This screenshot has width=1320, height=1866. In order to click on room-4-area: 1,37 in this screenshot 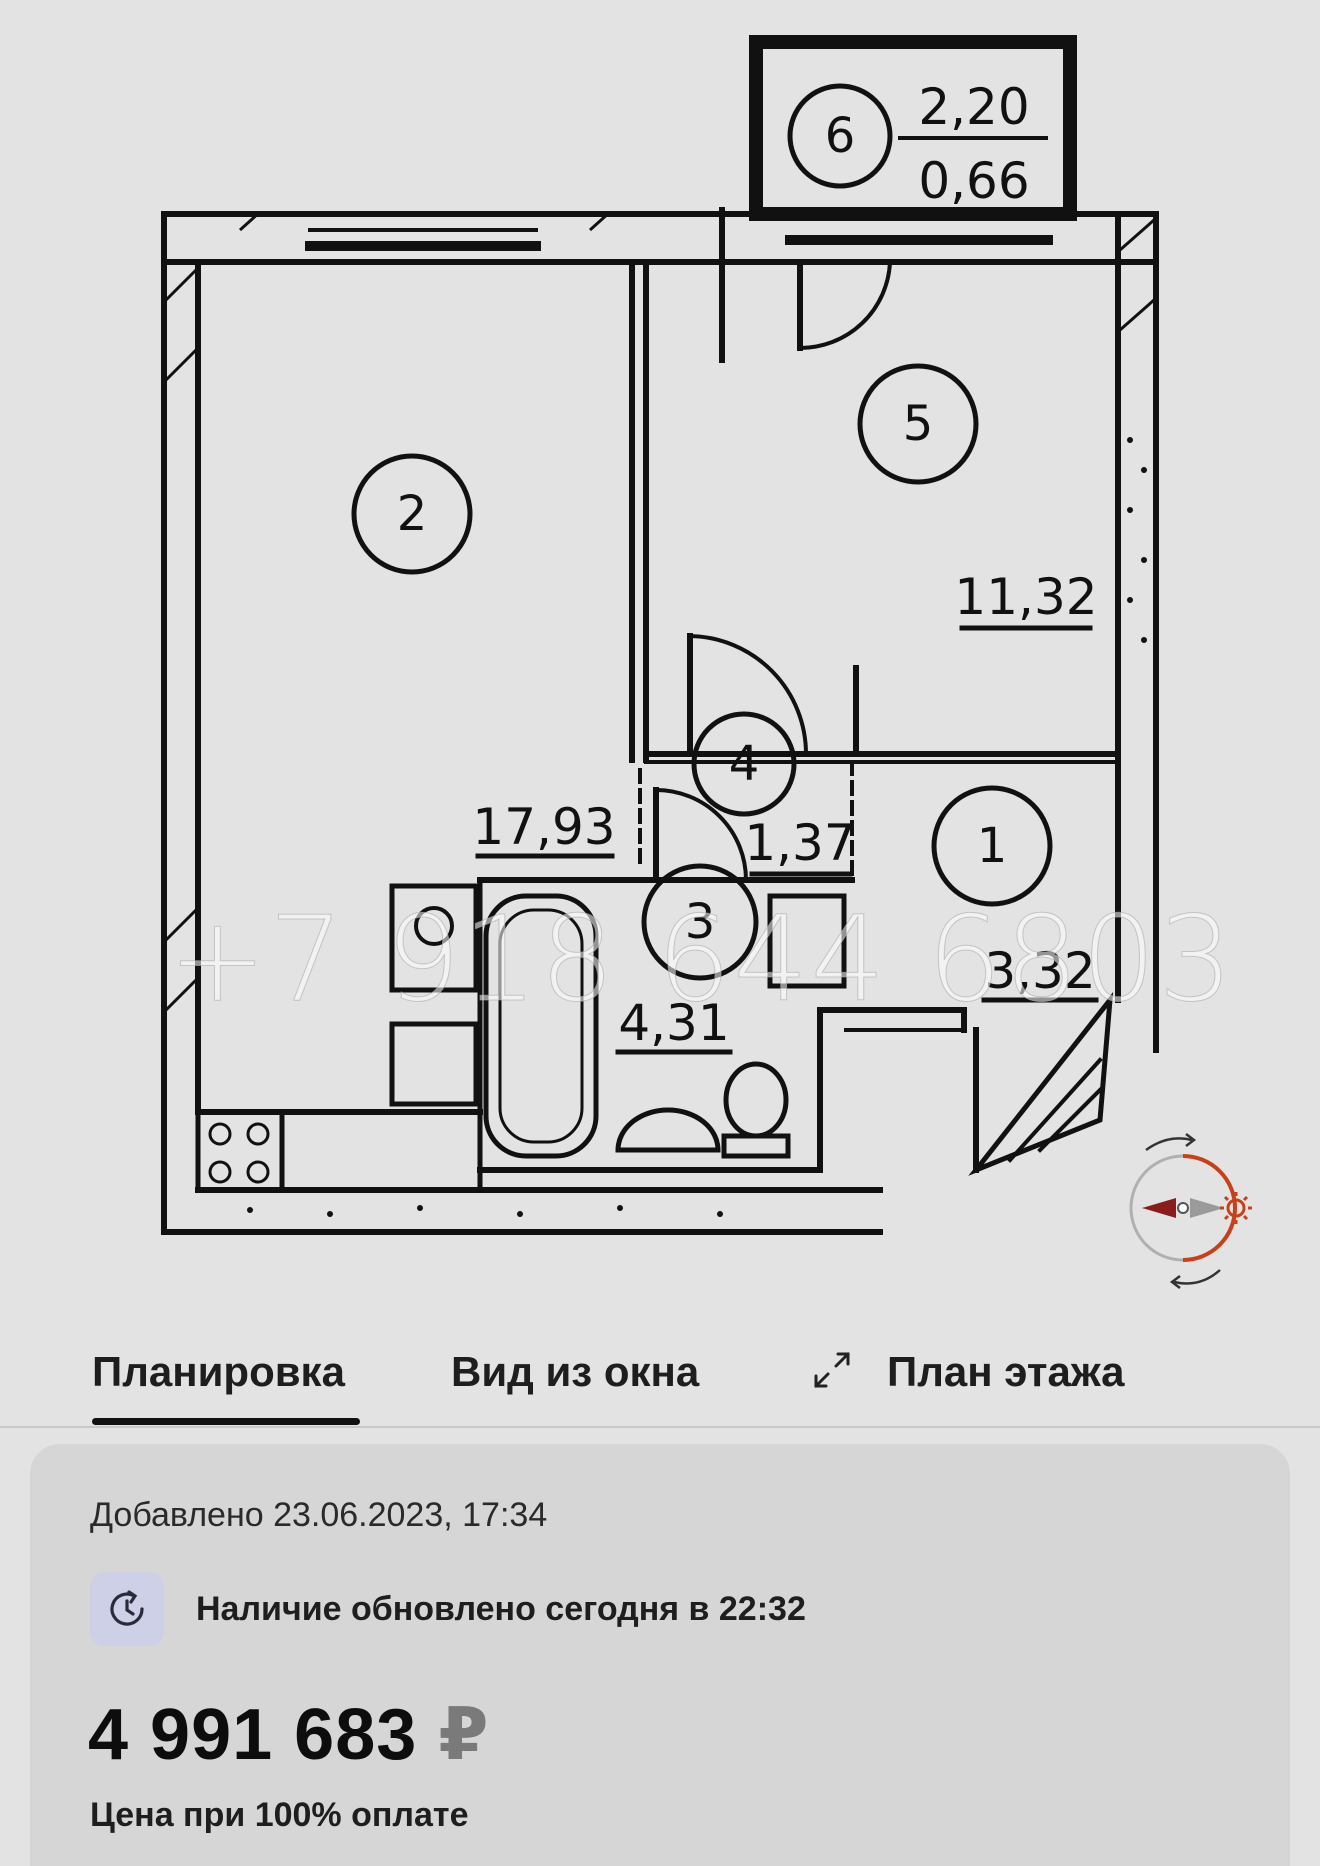, I will do `click(799, 843)`.